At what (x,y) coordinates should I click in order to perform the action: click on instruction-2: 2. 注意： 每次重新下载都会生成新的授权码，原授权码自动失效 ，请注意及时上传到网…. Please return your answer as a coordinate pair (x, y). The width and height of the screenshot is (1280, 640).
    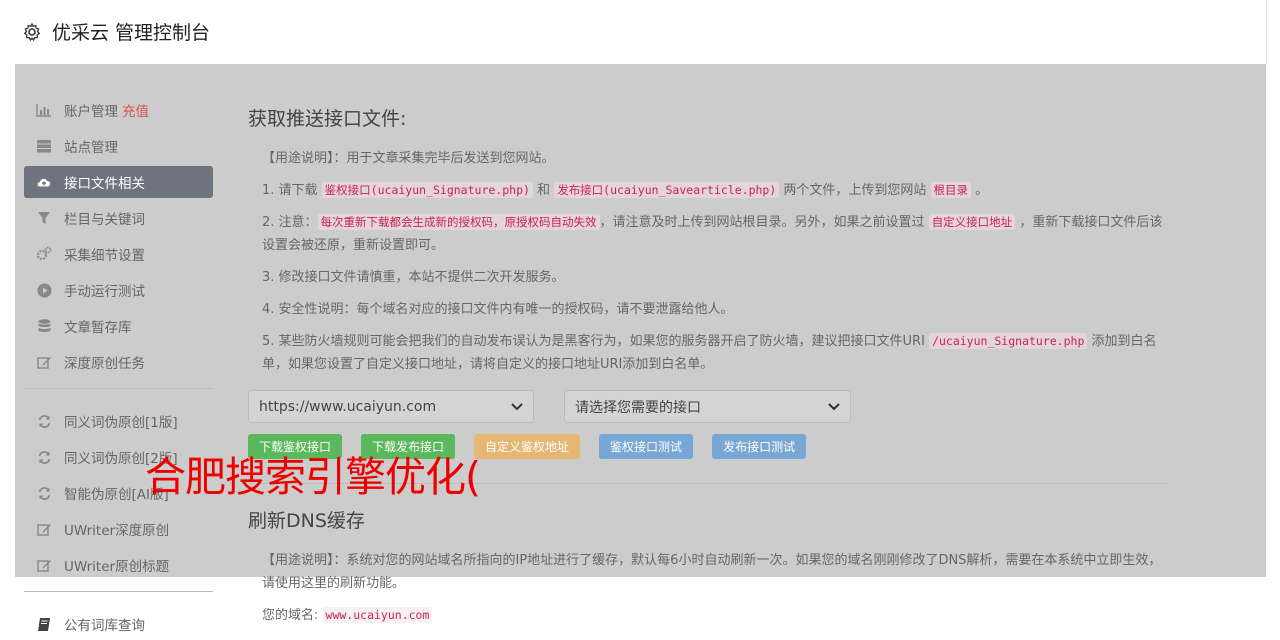
    Looking at the image, I should click on (712, 233).